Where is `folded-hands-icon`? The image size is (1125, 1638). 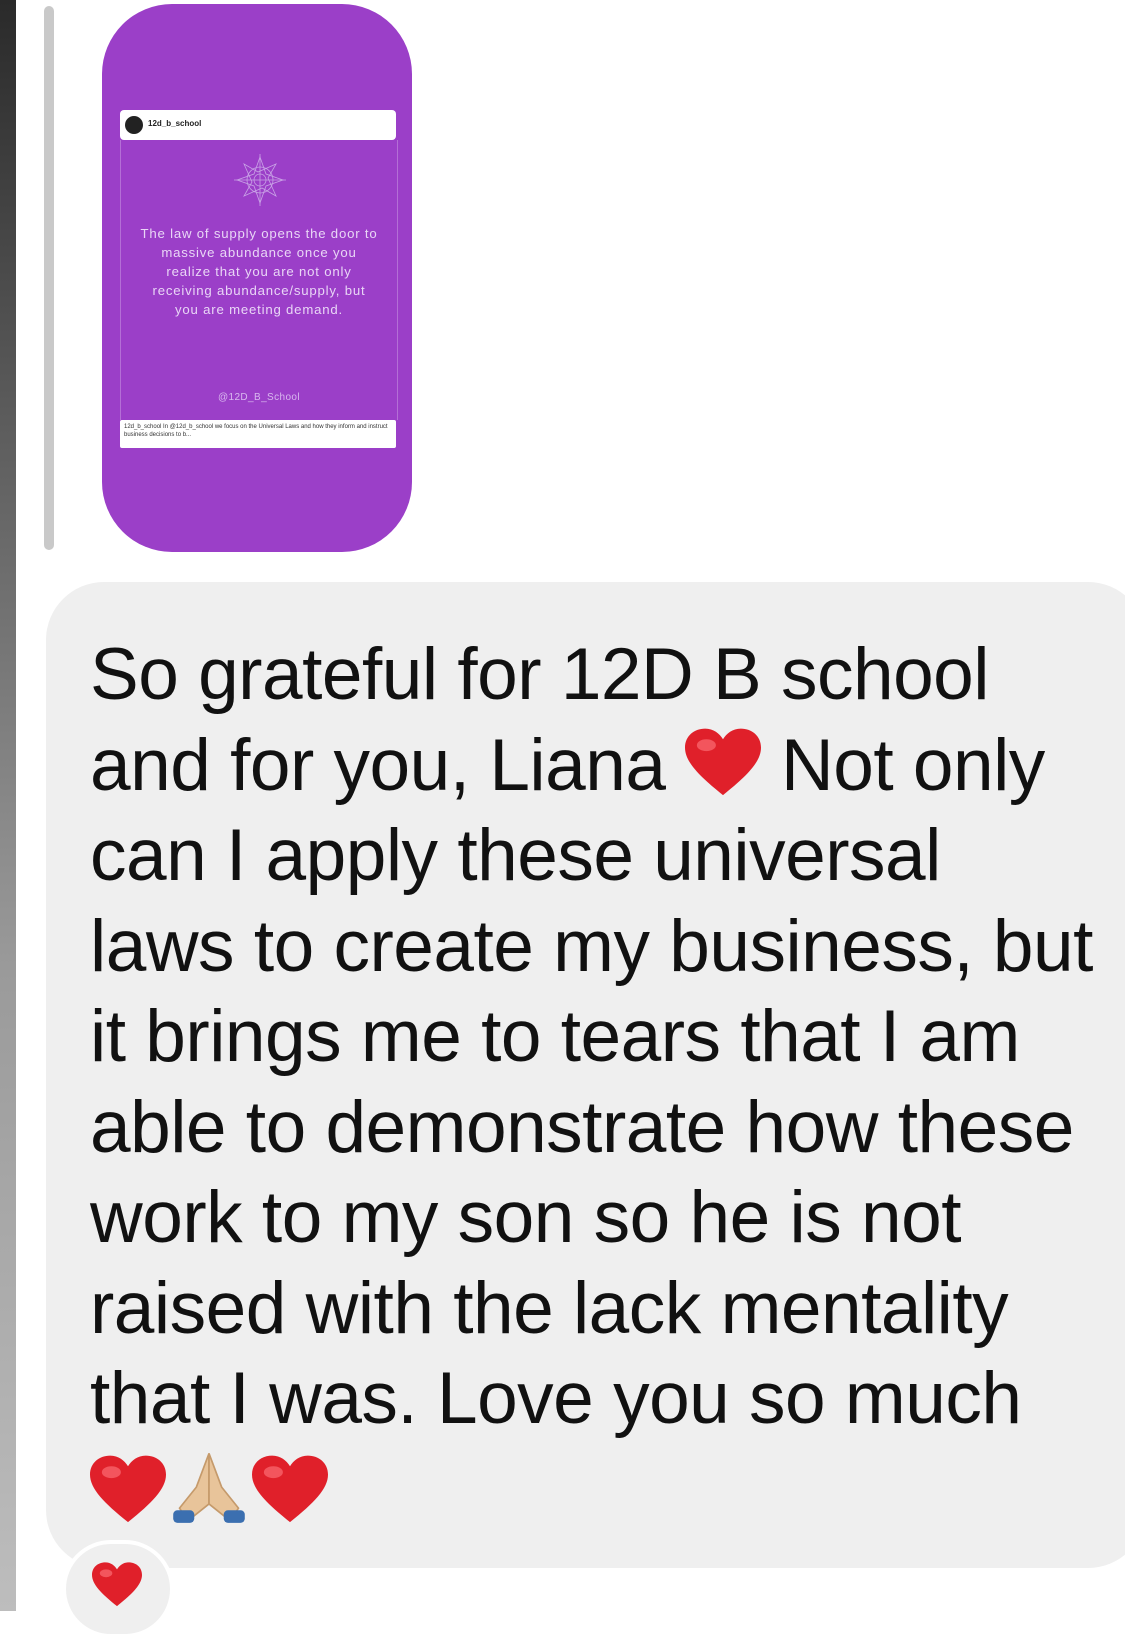
folded-hands-icon is located at coordinates (209, 1487).